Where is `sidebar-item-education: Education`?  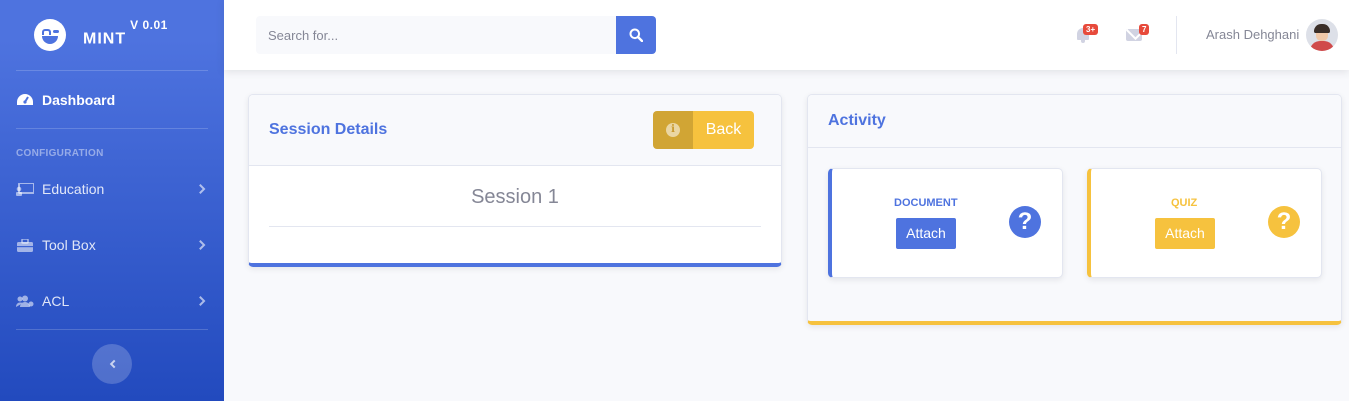 sidebar-item-education: Education is located at coordinates (112, 189).